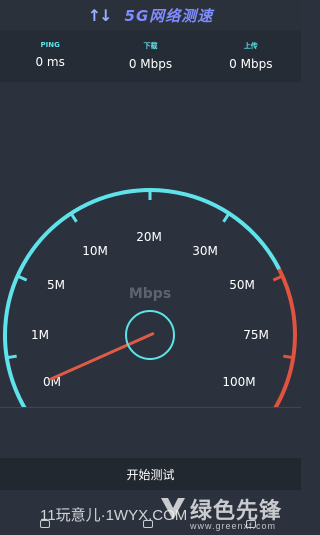  I want to click on gauge-unit: Mbps, so click(150, 294).